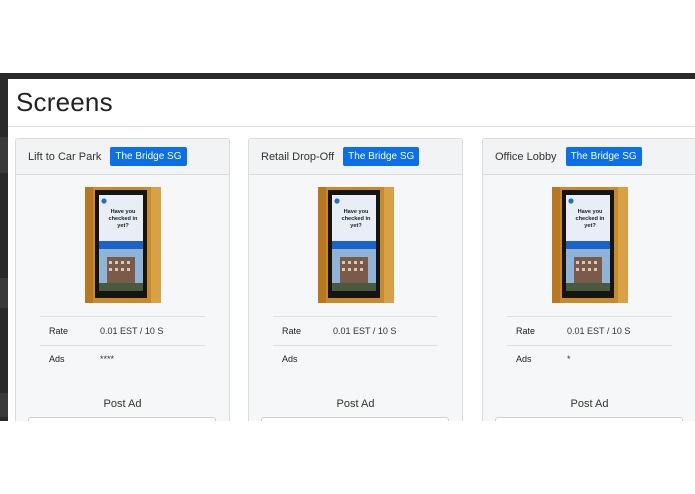 The width and height of the screenshot is (695, 494). I want to click on card-header: Retail Drop-Off The Bridge SG, so click(355, 157).